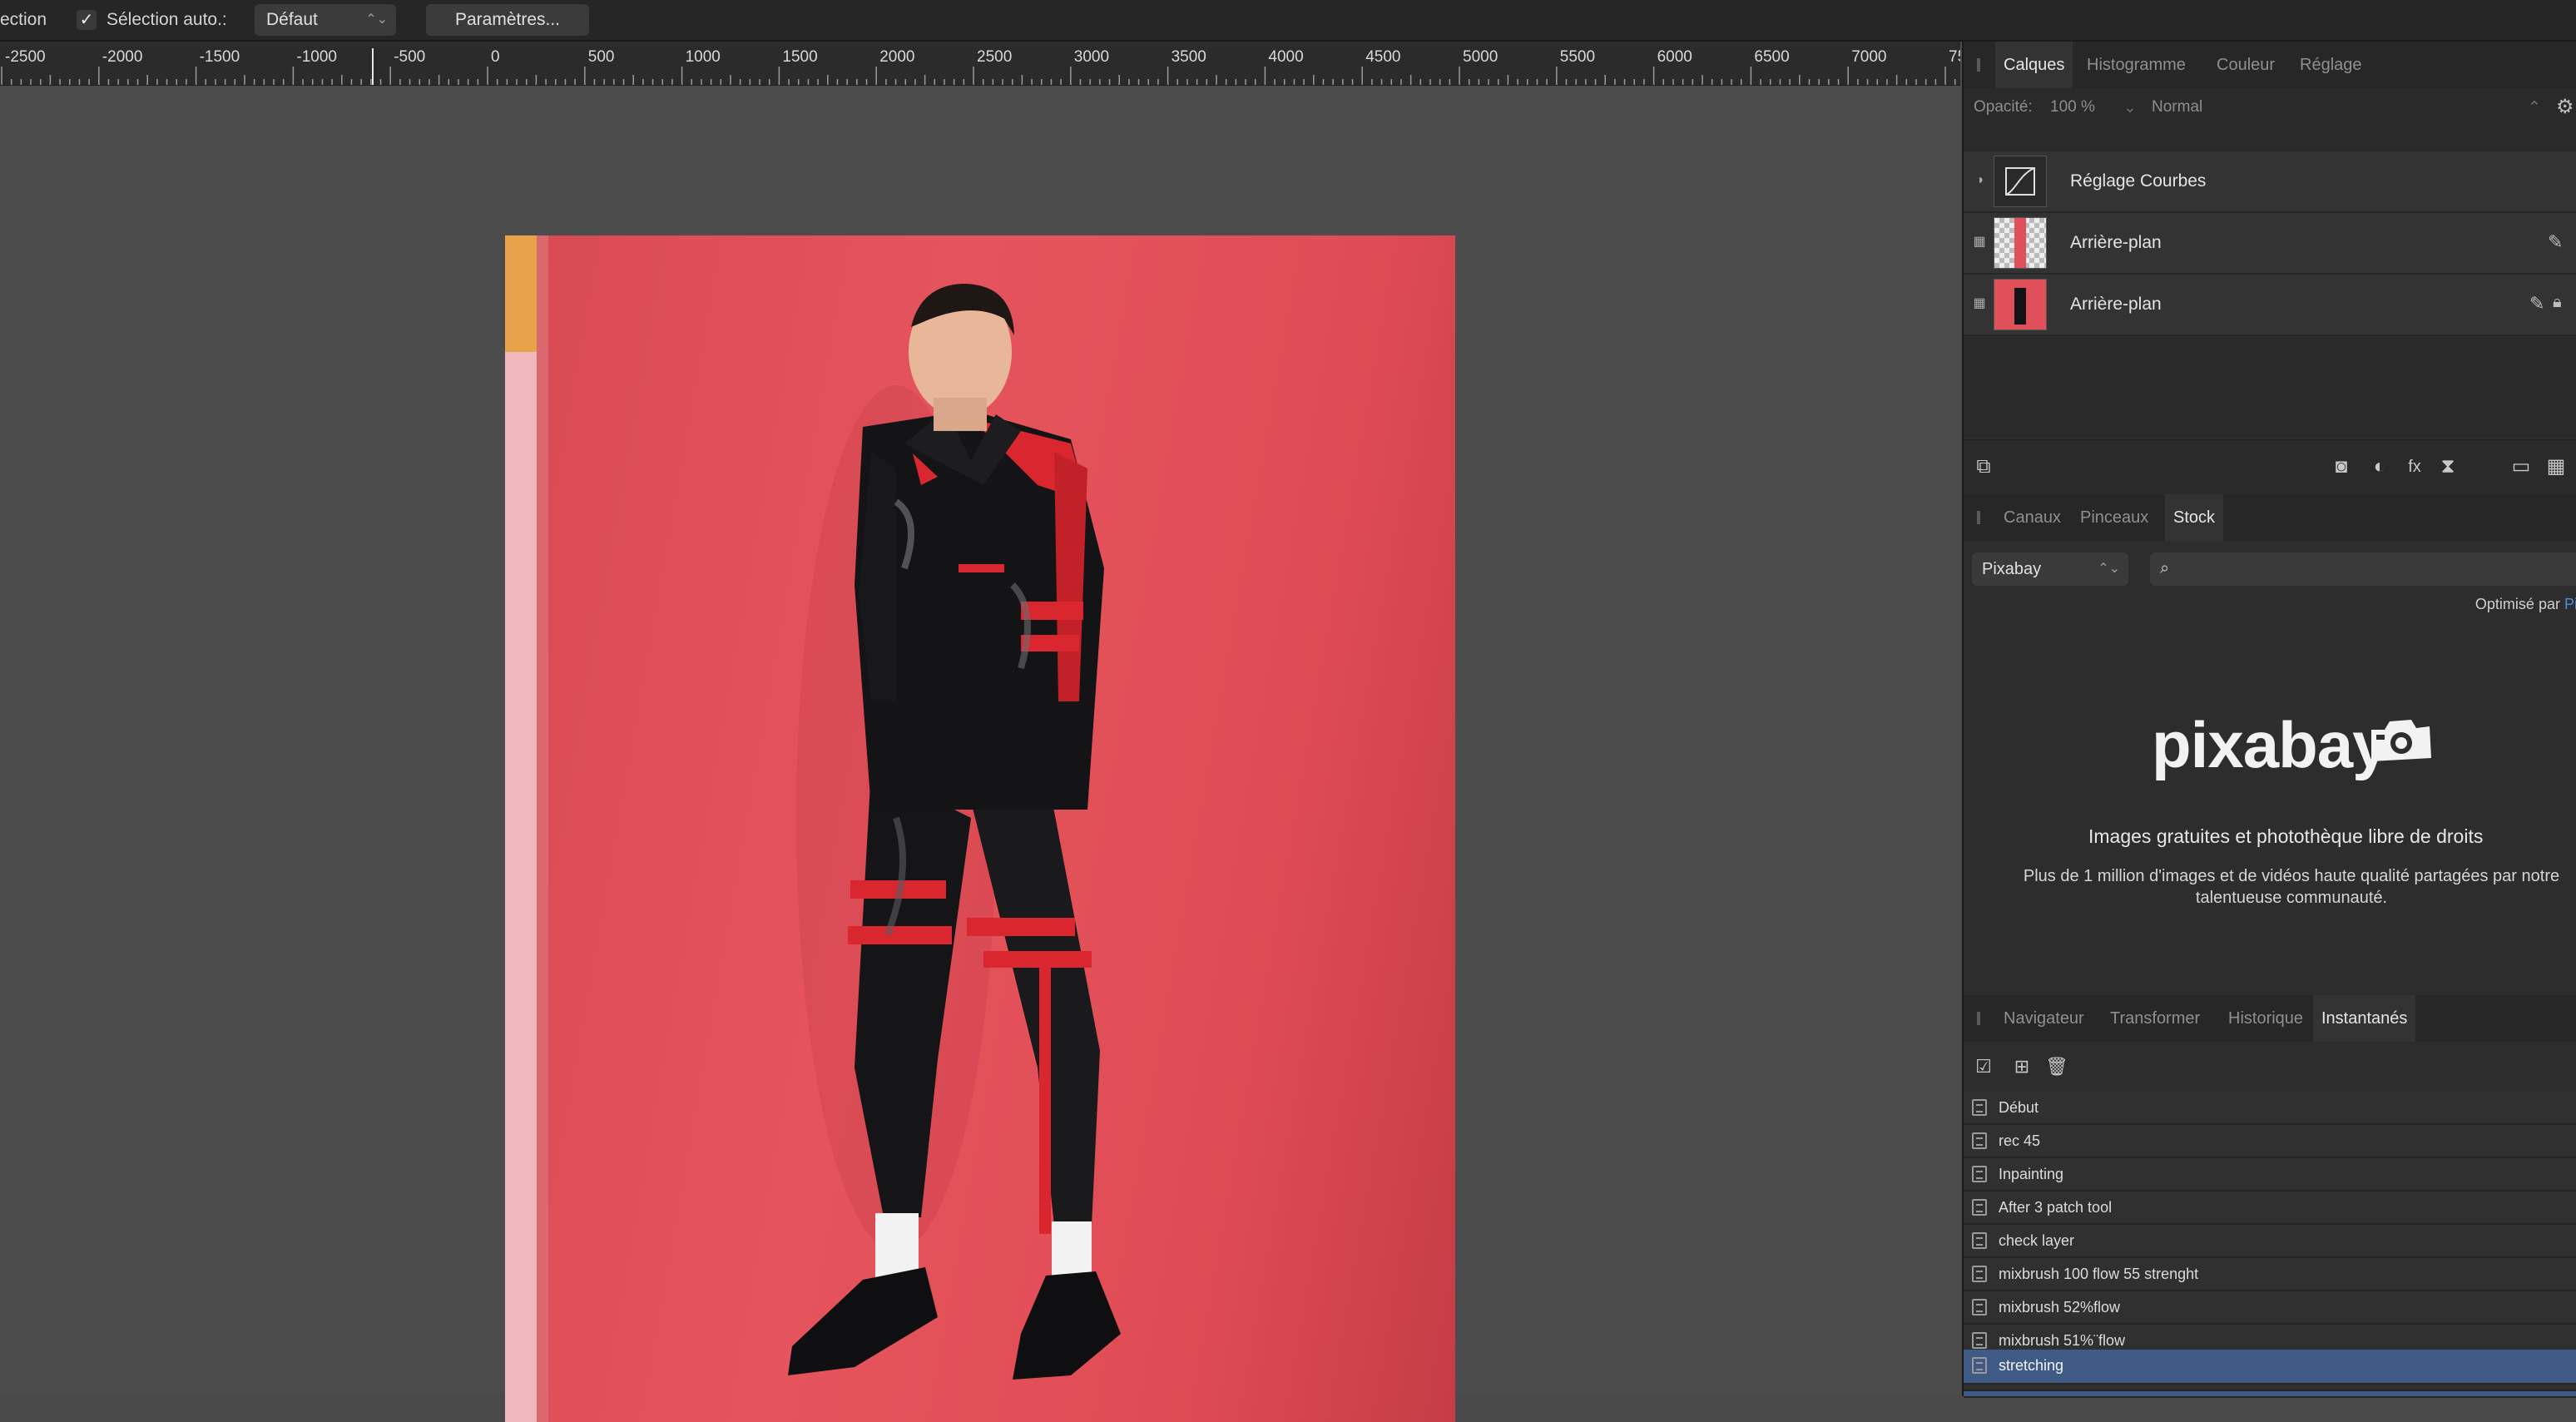 The width and height of the screenshot is (2576, 1422). What do you see at coordinates (2032, 517) in the screenshot?
I see `tab-canaux: Canaux` at bounding box center [2032, 517].